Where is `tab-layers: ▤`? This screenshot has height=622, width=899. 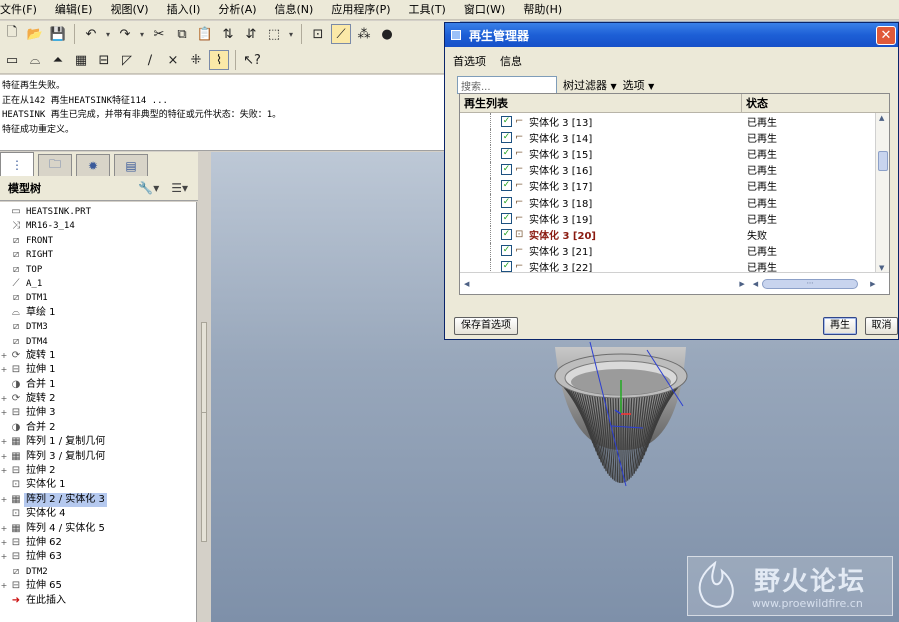
tab-layers: ▤ is located at coordinates (131, 165).